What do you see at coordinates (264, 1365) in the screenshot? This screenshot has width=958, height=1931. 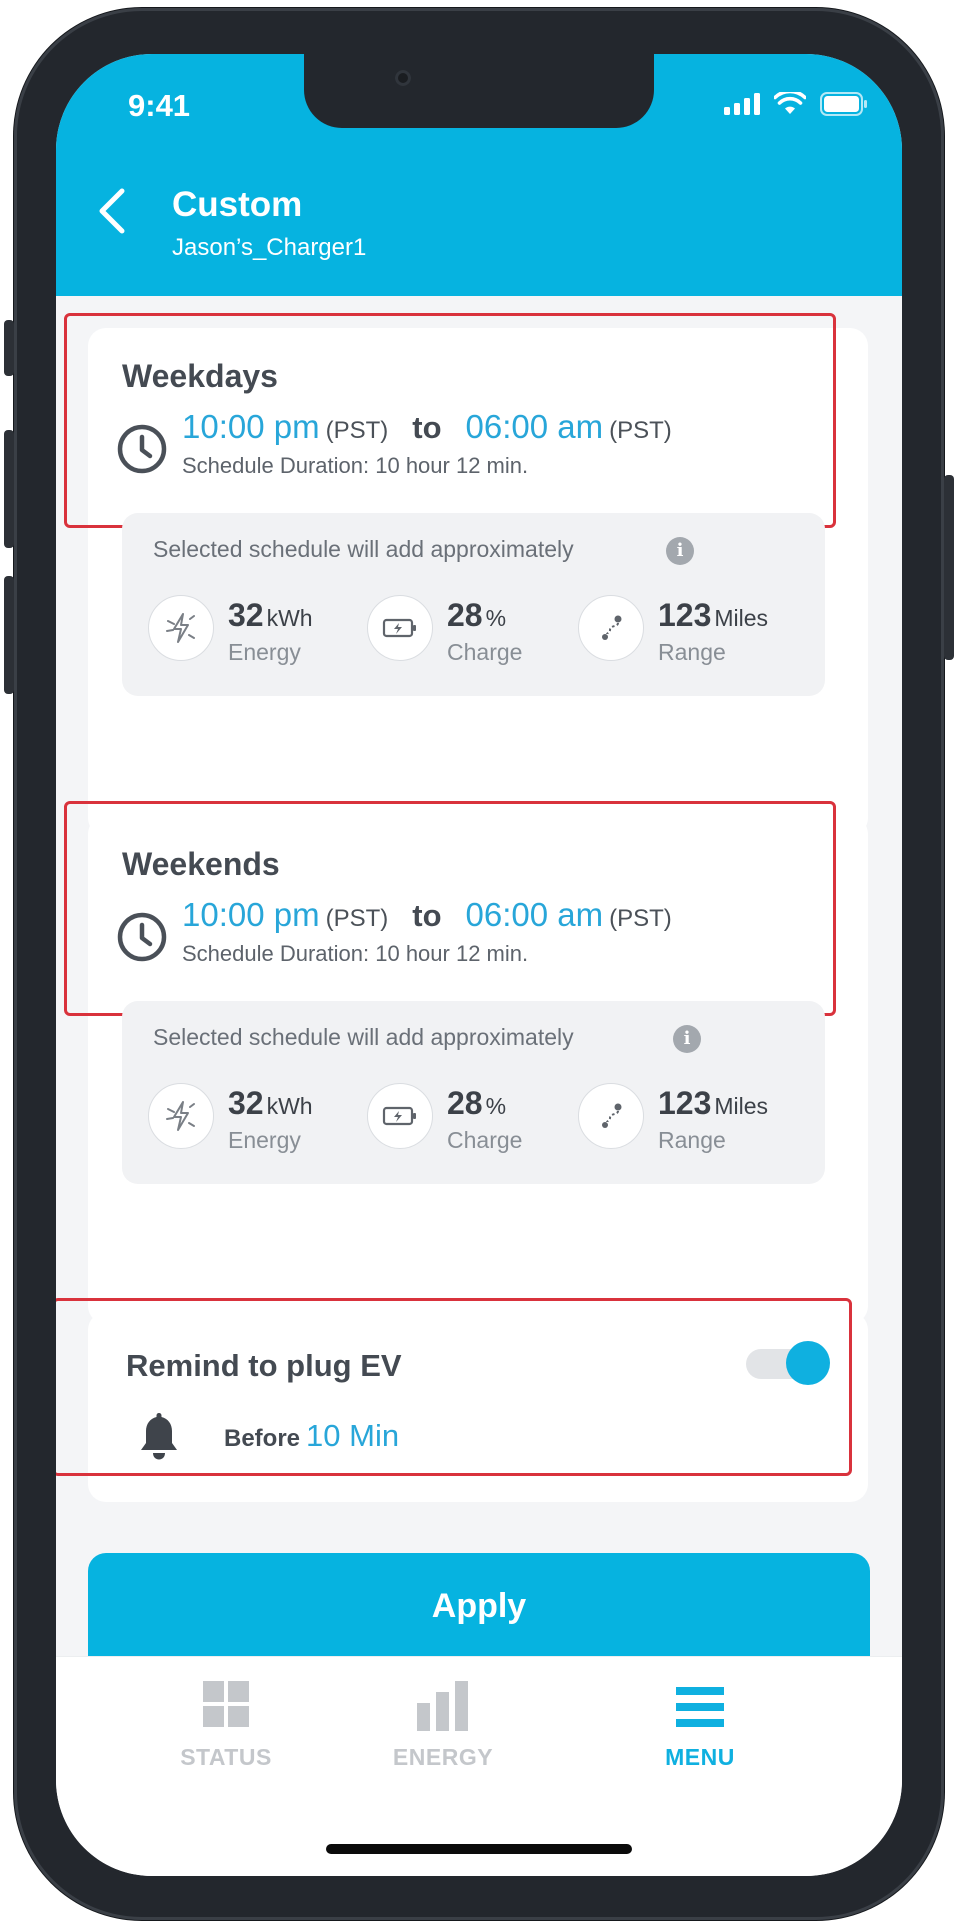 I see `reminder-title: Remind to plug EV` at bounding box center [264, 1365].